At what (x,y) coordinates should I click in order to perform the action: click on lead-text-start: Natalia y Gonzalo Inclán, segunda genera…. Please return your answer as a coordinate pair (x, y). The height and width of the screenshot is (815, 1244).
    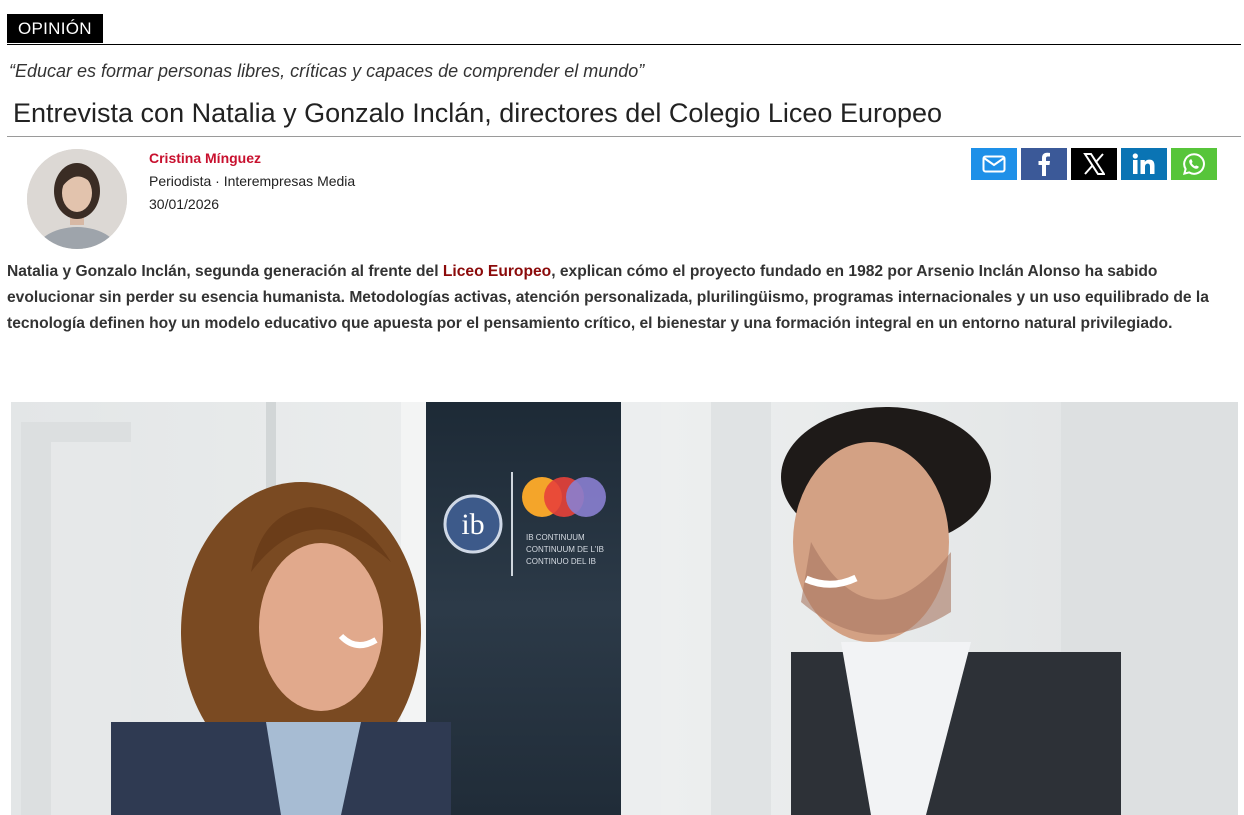
    Looking at the image, I should click on (225, 271).